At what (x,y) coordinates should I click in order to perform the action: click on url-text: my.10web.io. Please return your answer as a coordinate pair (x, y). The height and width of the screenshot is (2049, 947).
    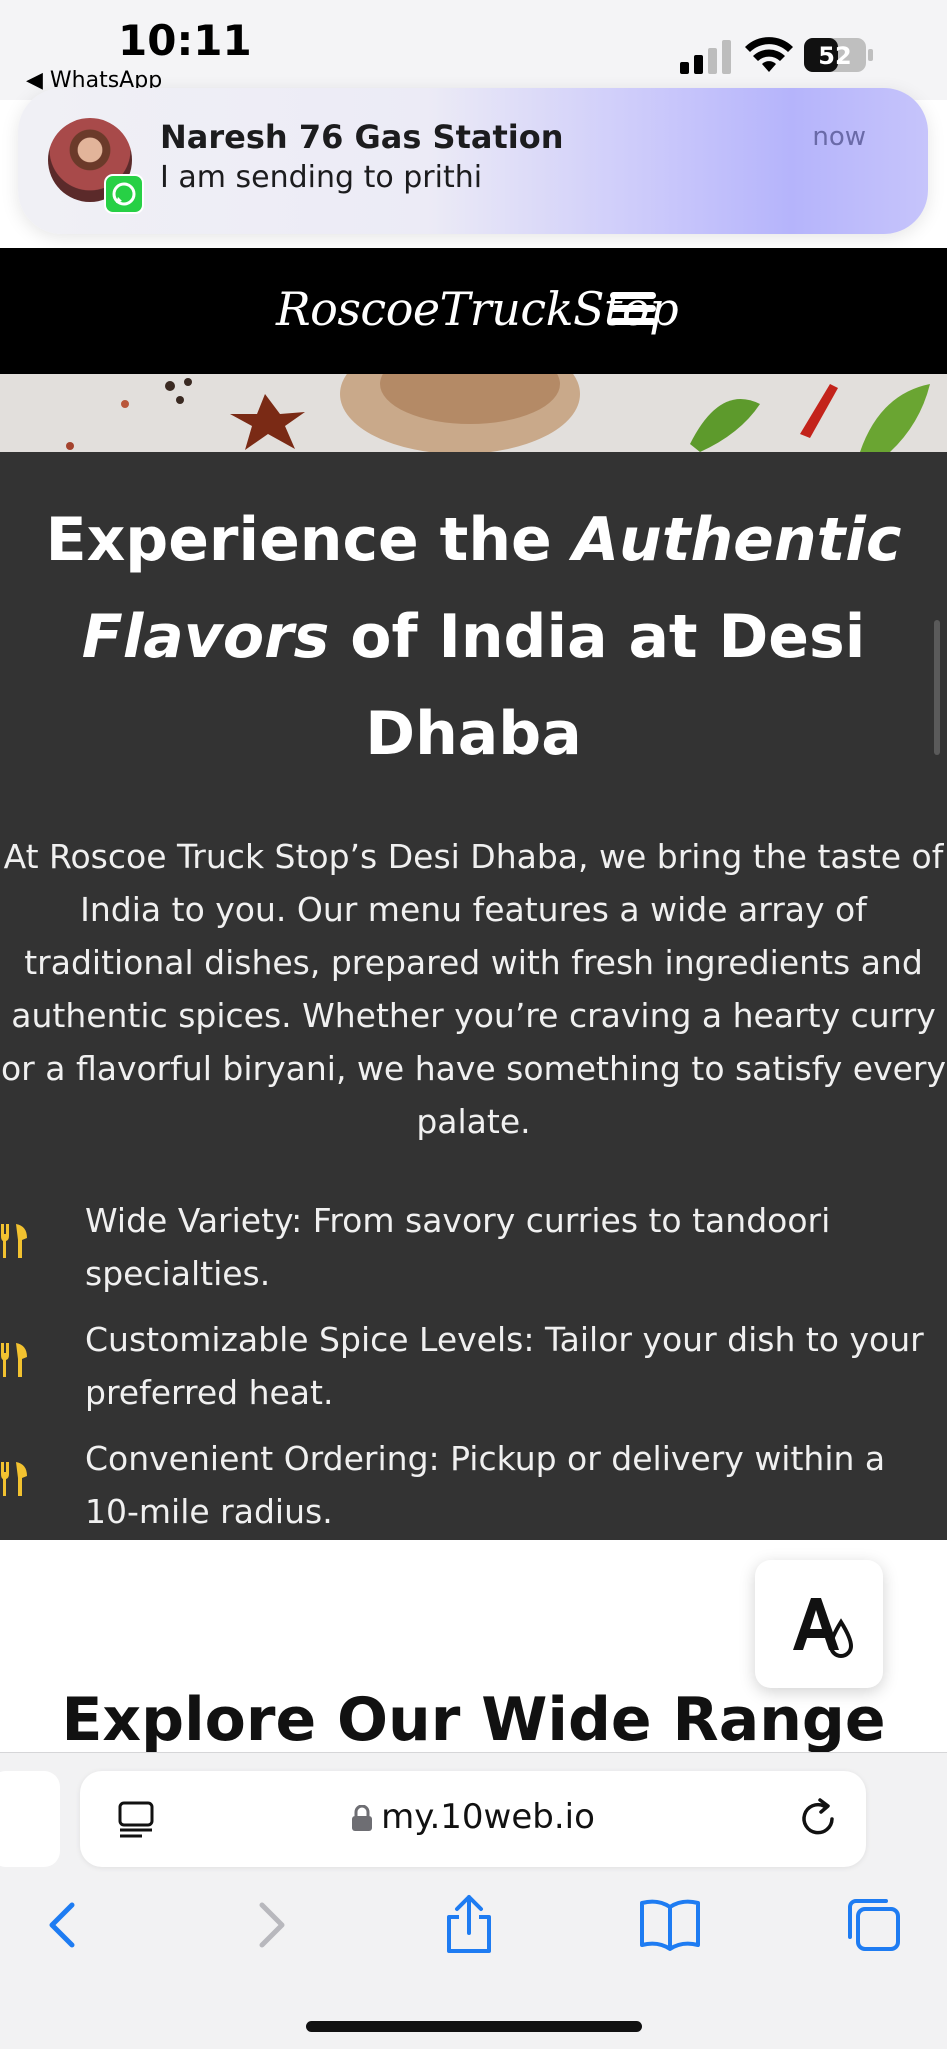
    Looking at the image, I should click on (473, 1817).